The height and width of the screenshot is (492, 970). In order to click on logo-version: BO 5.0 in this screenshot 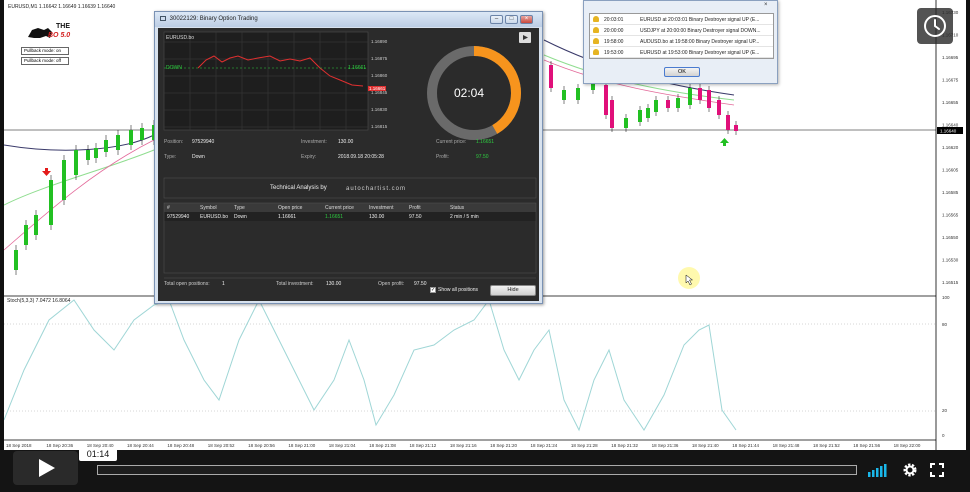, I will do `click(59, 35)`.